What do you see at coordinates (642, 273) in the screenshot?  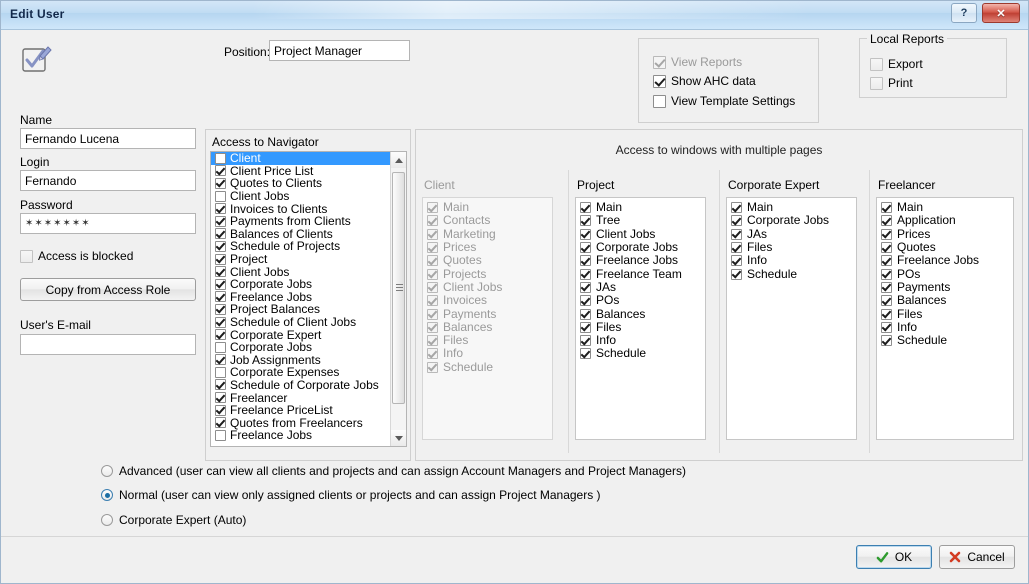 I see `page-item: Freelance Team` at bounding box center [642, 273].